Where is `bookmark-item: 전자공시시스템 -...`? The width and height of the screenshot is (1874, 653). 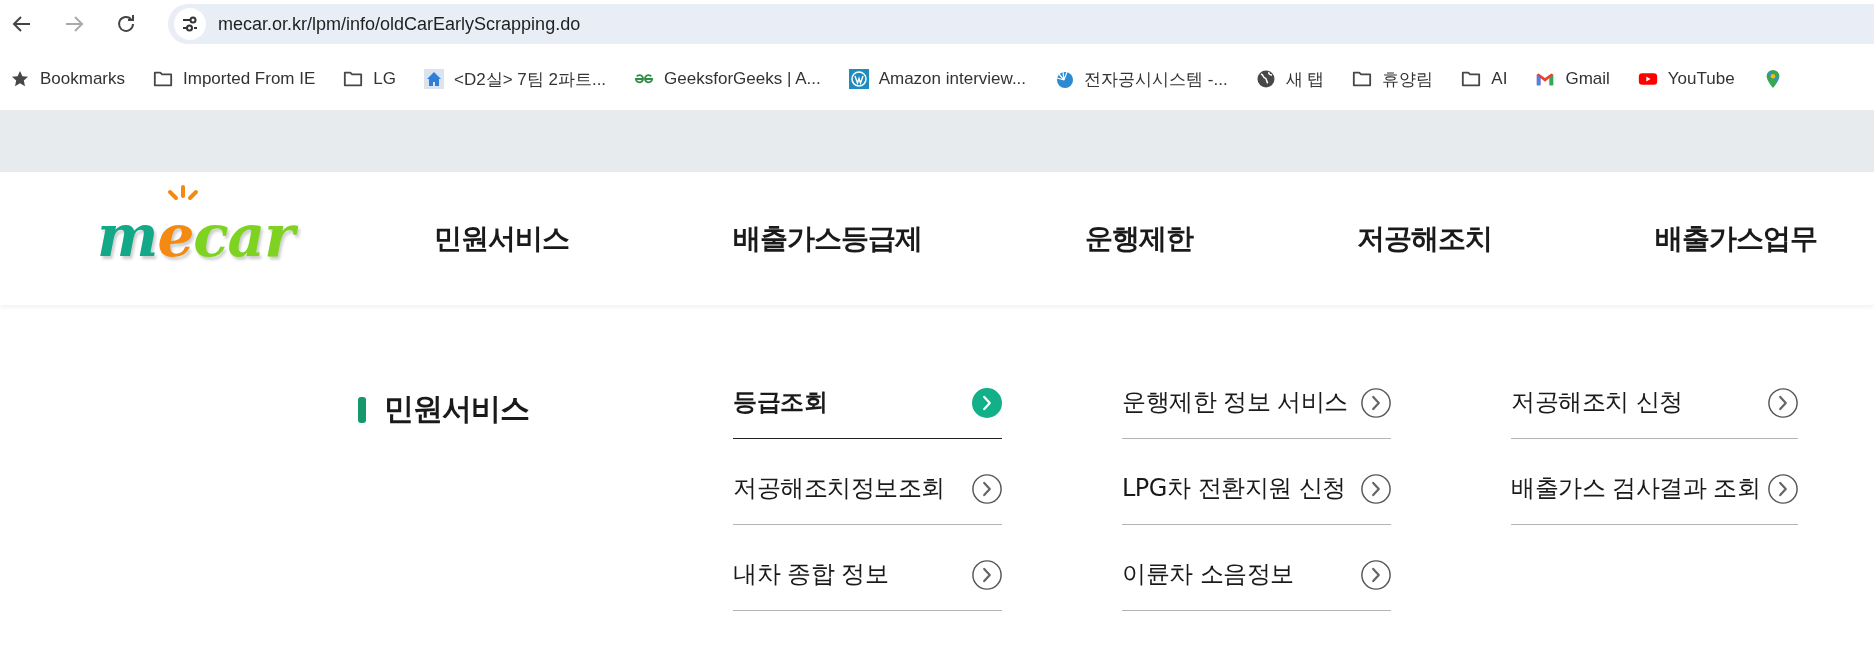
bookmark-item: 전자공시시스템 -... is located at coordinates (1141, 79).